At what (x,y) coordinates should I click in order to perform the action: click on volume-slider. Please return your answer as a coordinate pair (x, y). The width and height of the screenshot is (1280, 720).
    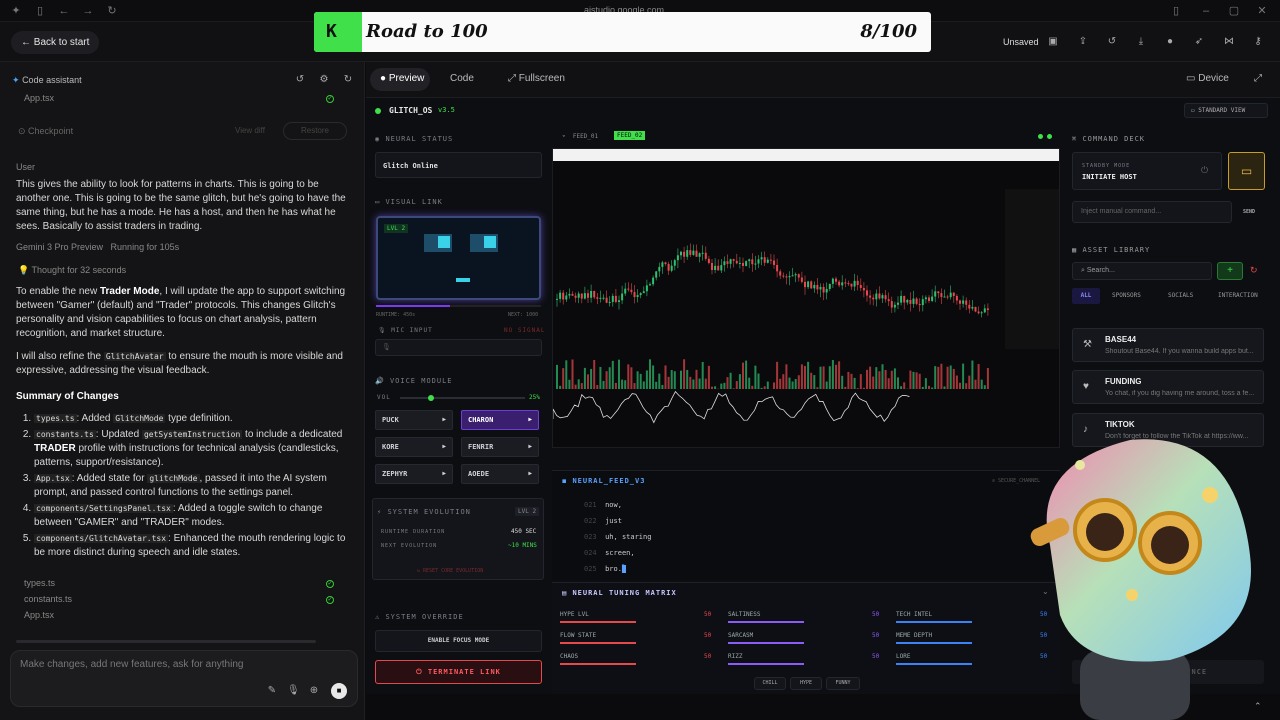
    Looking at the image, I should click on (462, 398).